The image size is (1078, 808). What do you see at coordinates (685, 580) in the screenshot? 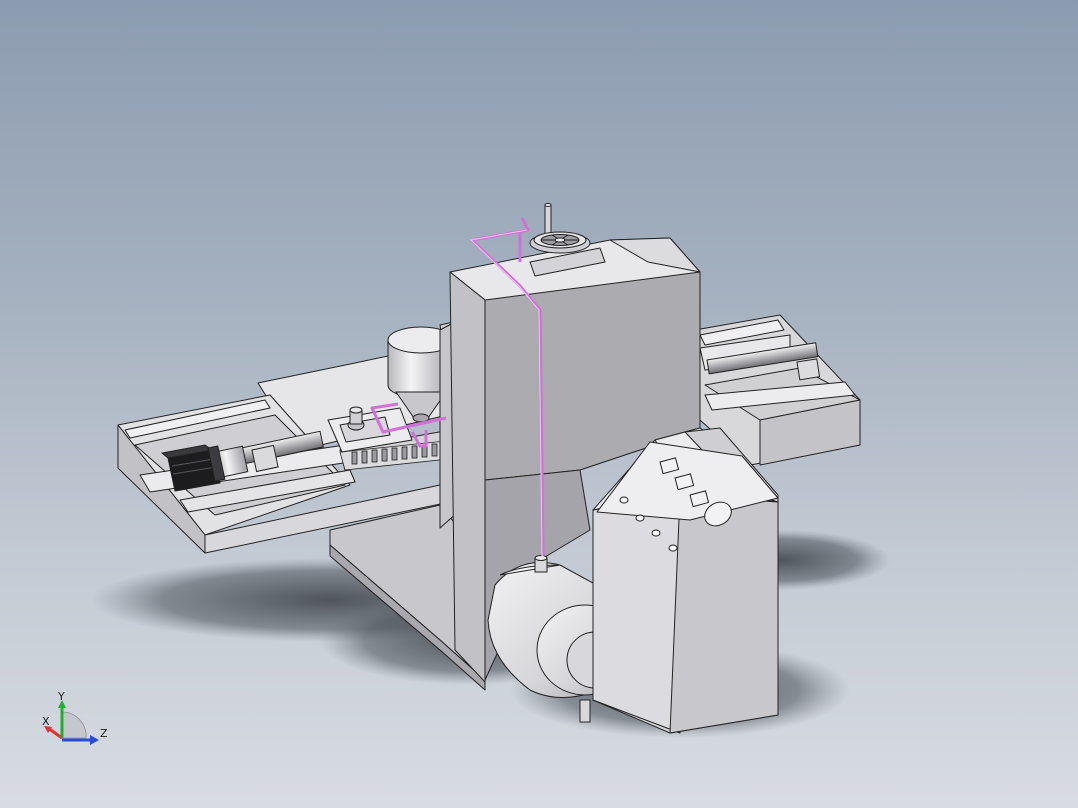
I see `control-cabinet` at bounding box center [685, 580].